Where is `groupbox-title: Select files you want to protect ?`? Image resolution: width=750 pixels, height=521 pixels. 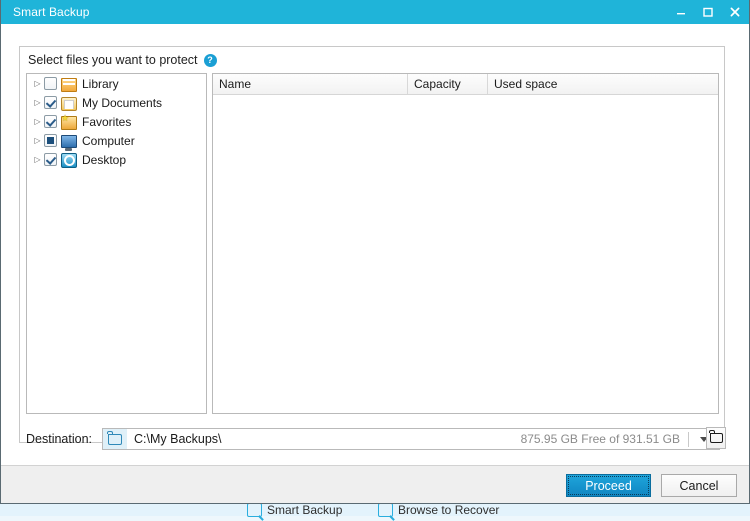
groupbox-title: Select files you want to protect ? is located at coordinates (122, 60).